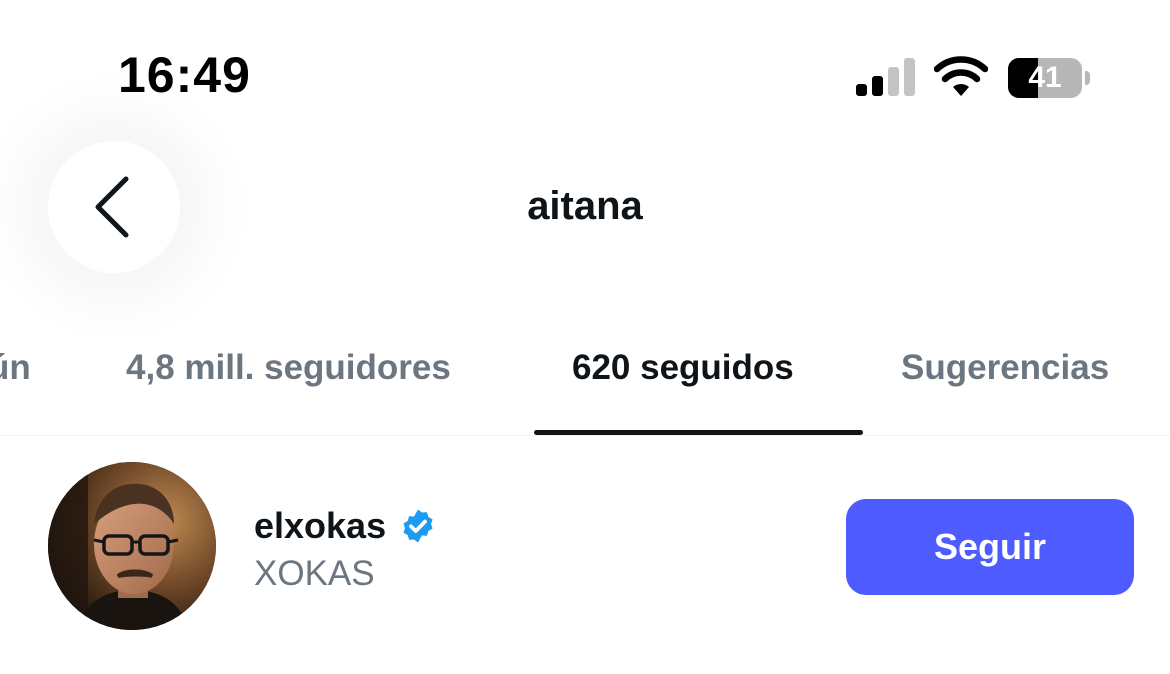  I want to click on status-time: 16:49, so click(184, 75).